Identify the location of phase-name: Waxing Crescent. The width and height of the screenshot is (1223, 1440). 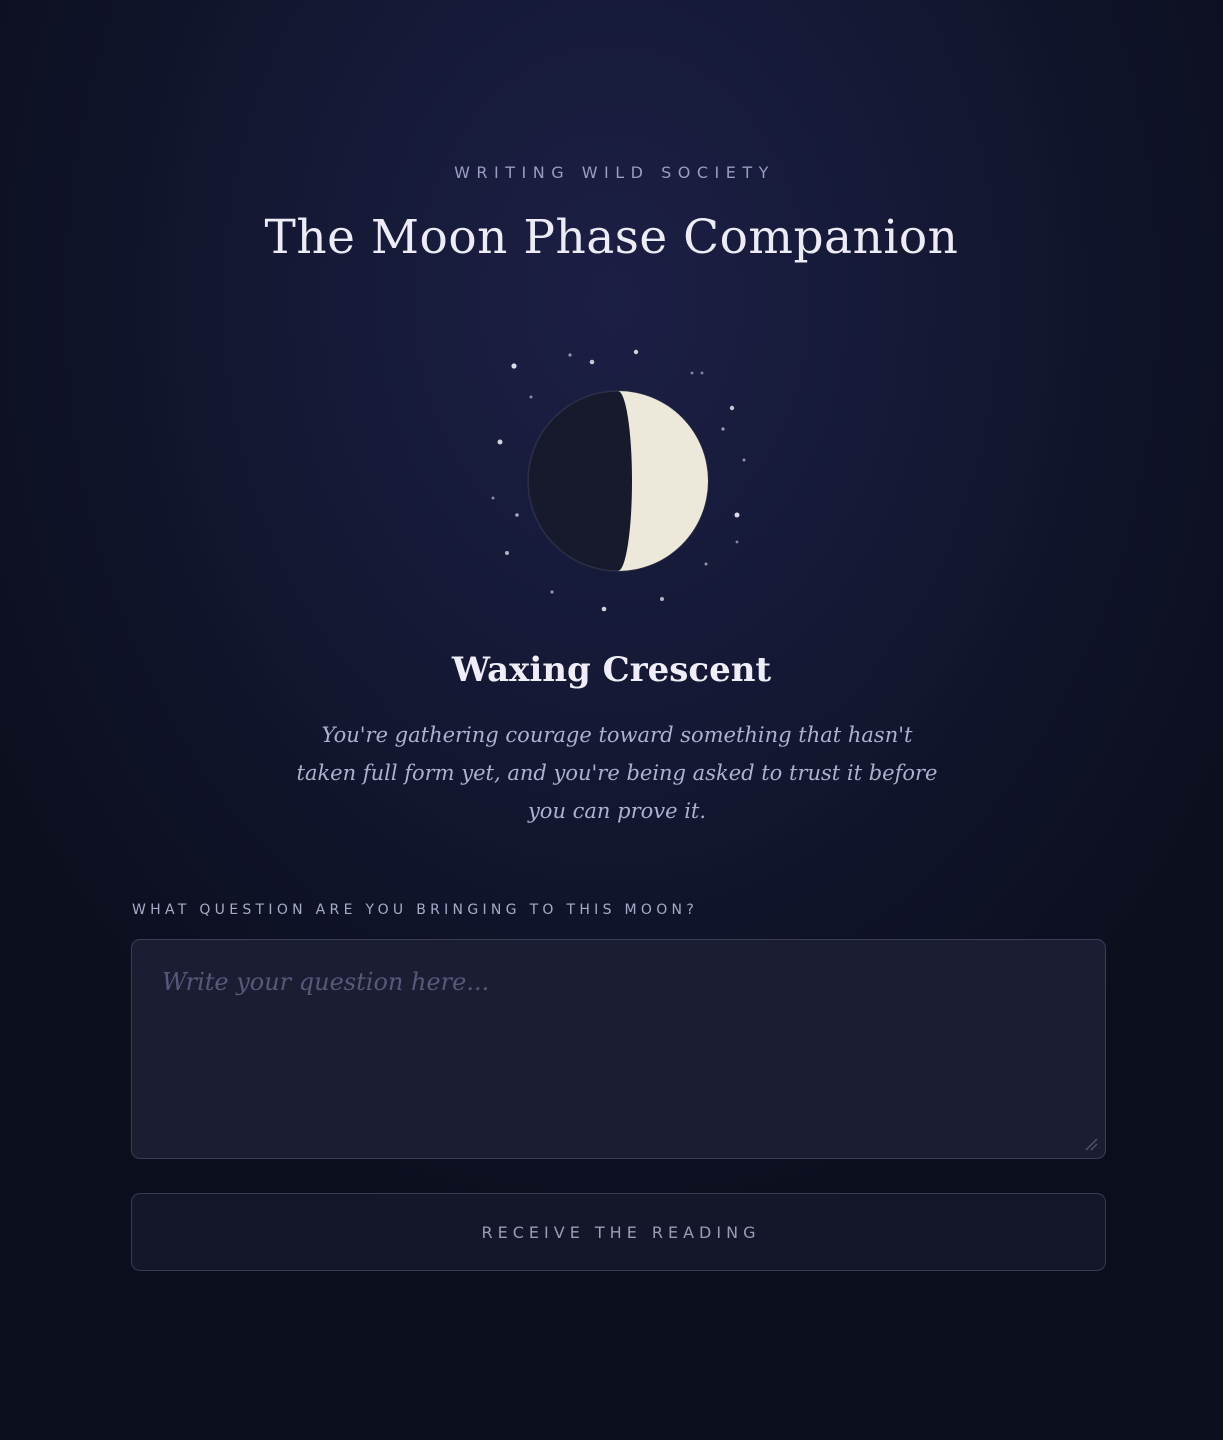
(611, 670).